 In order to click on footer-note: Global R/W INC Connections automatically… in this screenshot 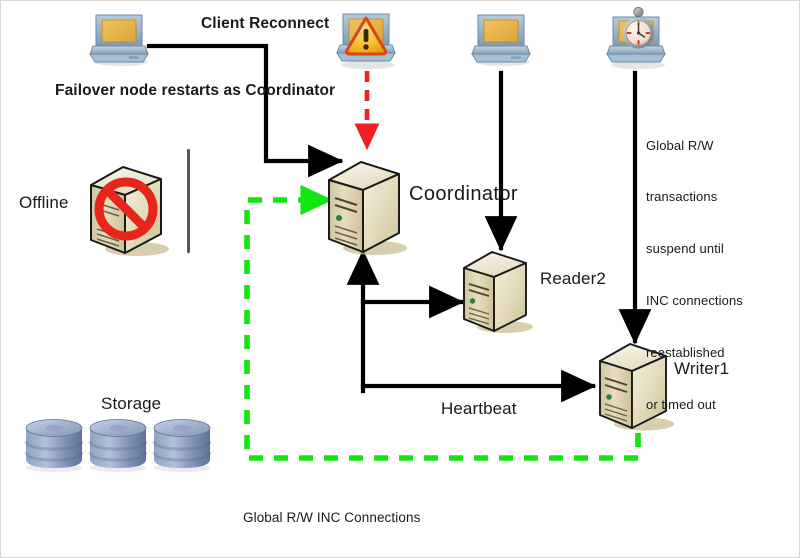, I will do `click(423, 513)`.